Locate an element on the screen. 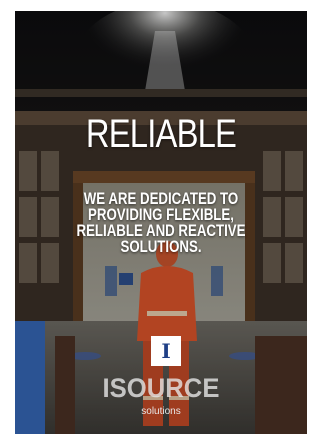  headline: RELIABLE is located at coordinates (161, 134).